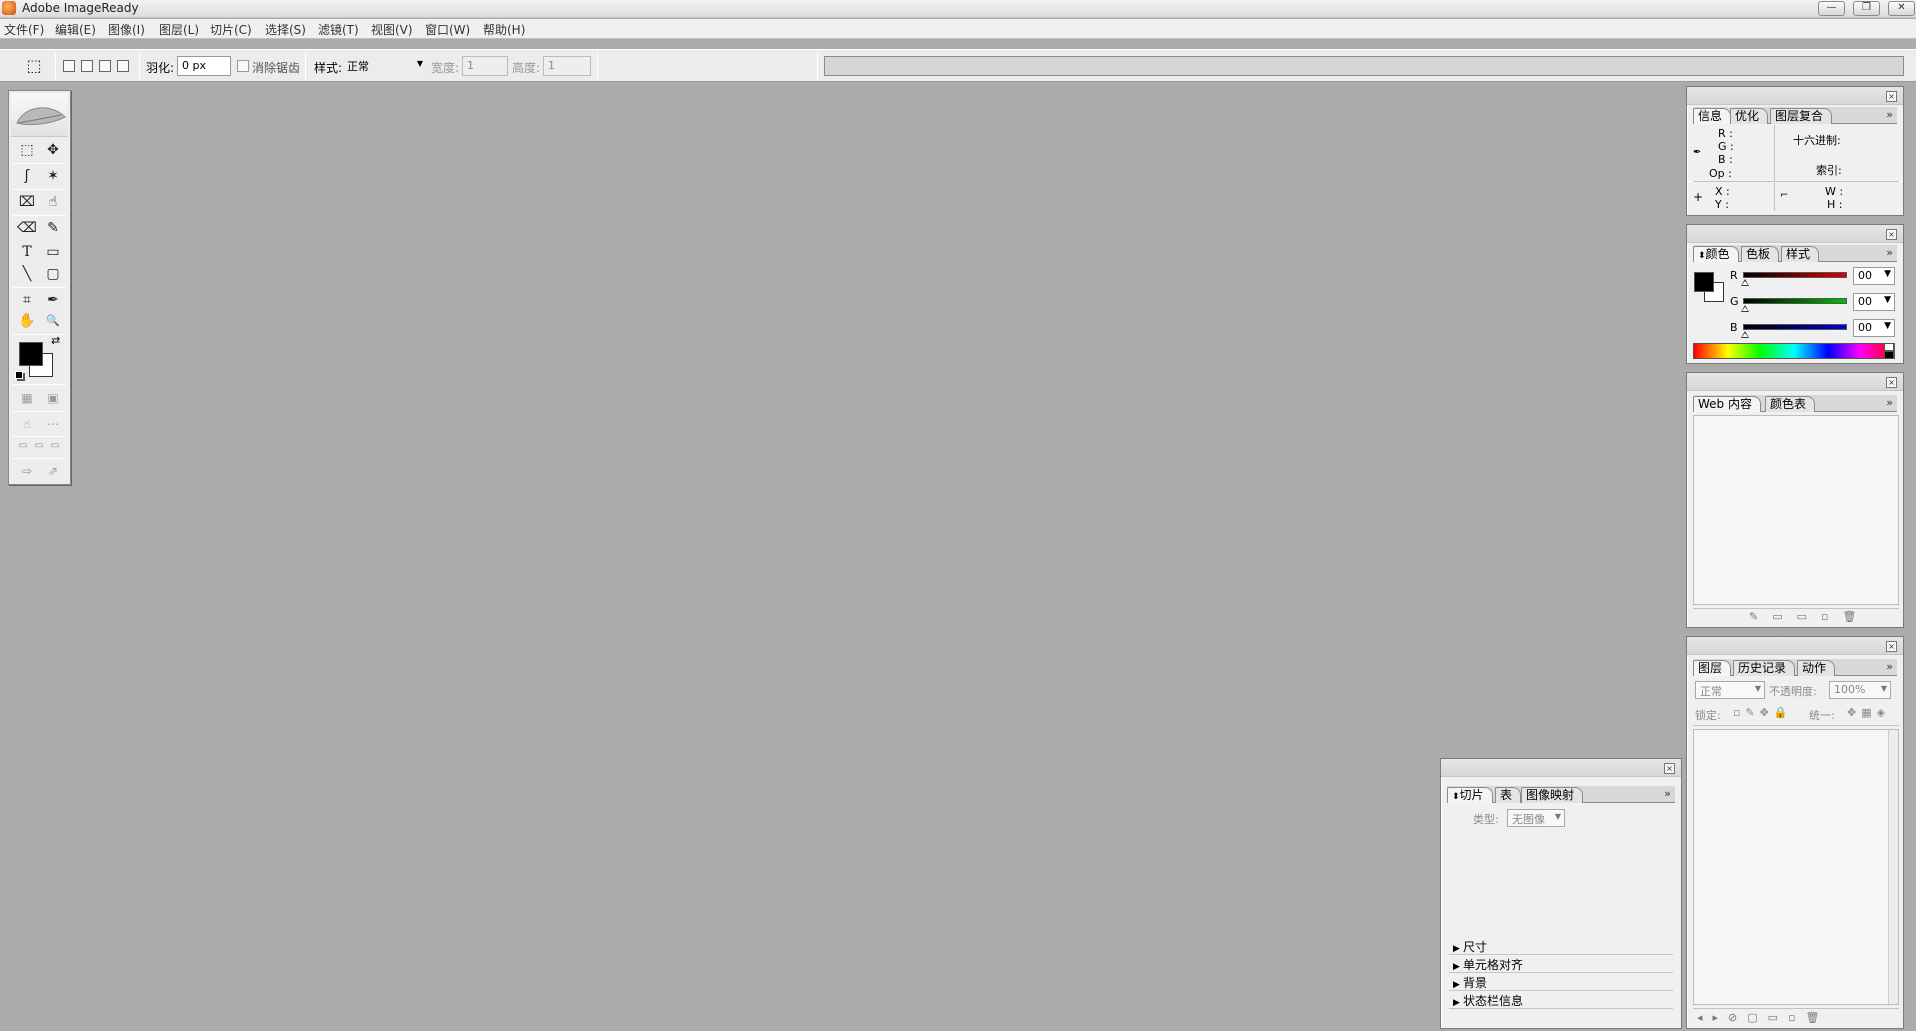 This screenshot has height=1031, width=1916. What do you see at coordinates (485, 66) in the screenshot?
I see `width-input: 1` at bounding box center [485, 66].